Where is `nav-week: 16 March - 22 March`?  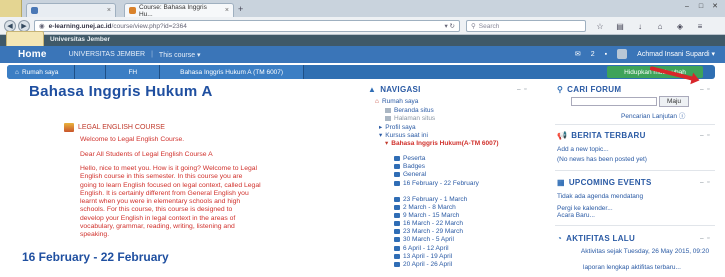
nav-week: 16 March - 22 March is located at coordinates (428, 223).